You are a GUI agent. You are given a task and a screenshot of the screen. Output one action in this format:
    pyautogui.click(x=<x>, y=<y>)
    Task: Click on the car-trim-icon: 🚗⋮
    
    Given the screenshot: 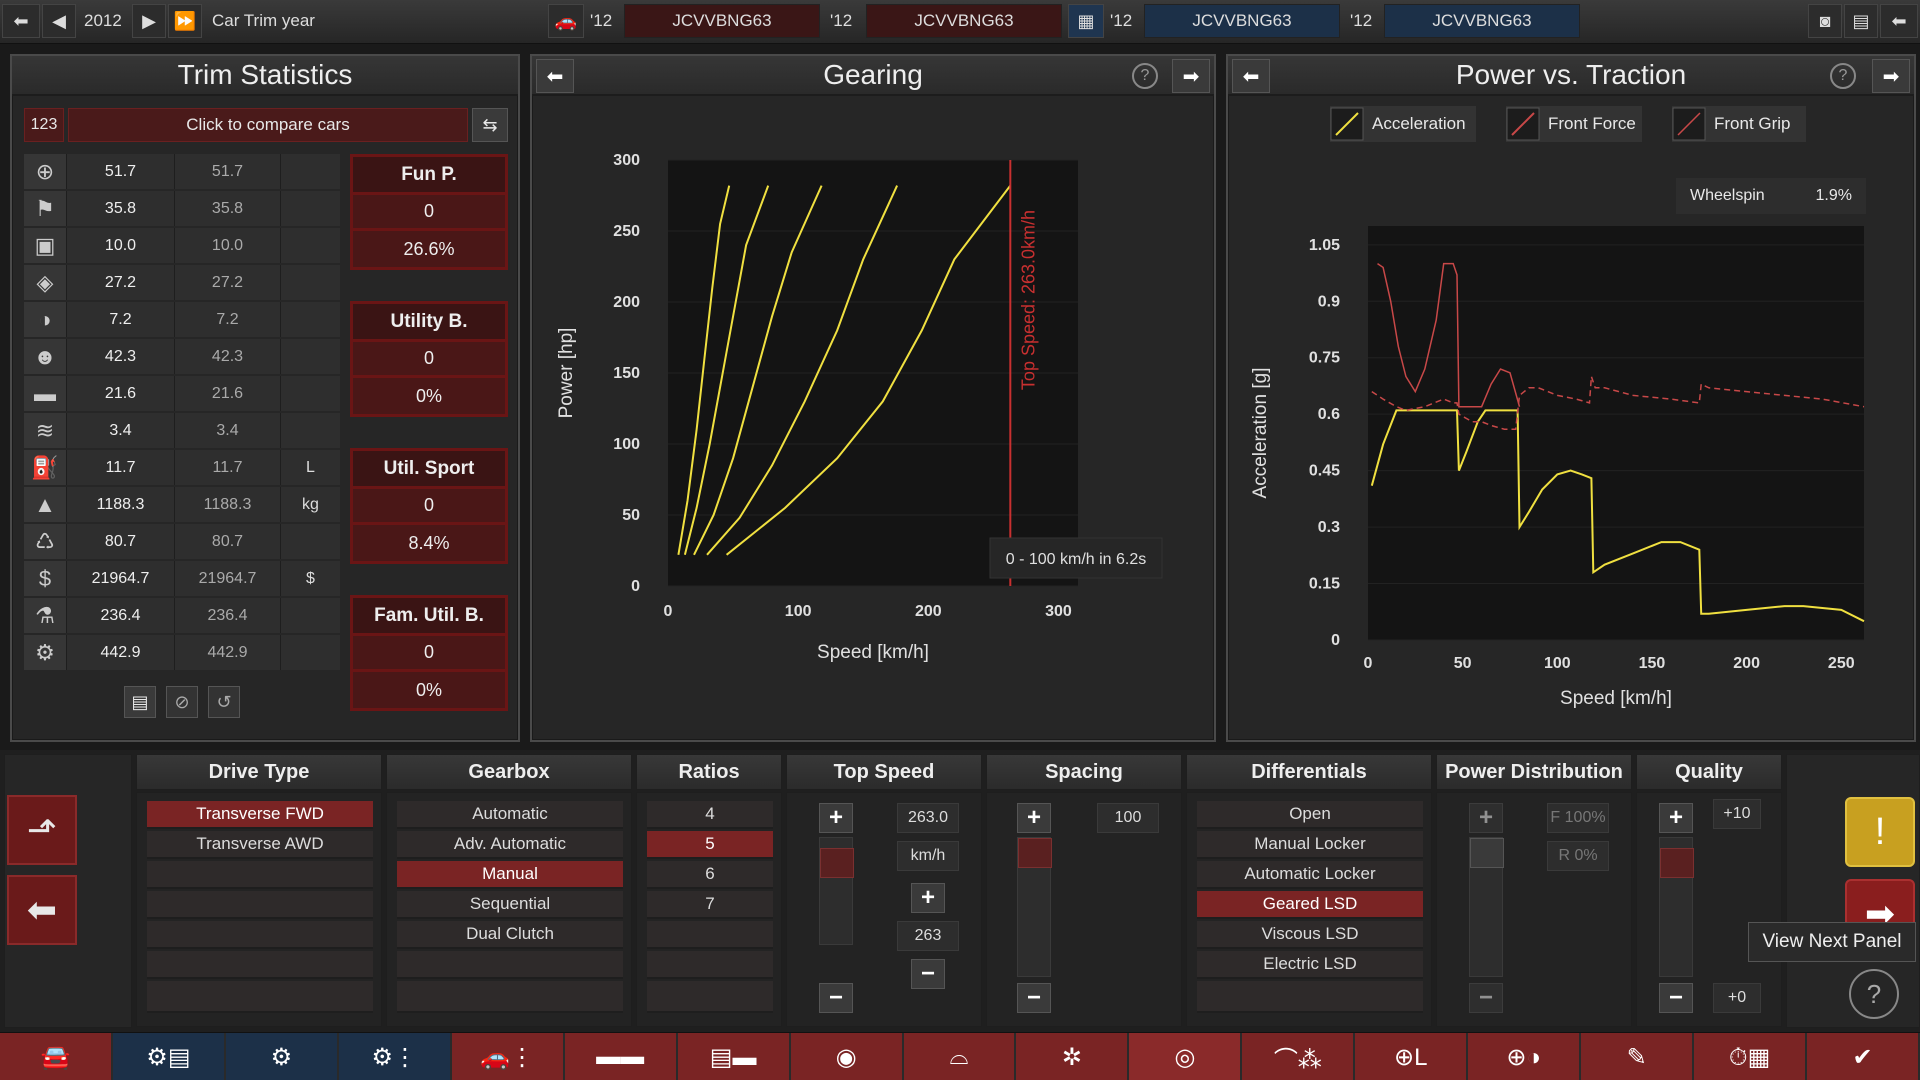 What is the action you would take?
    pyautogui.click(x=507, y=1056)
    